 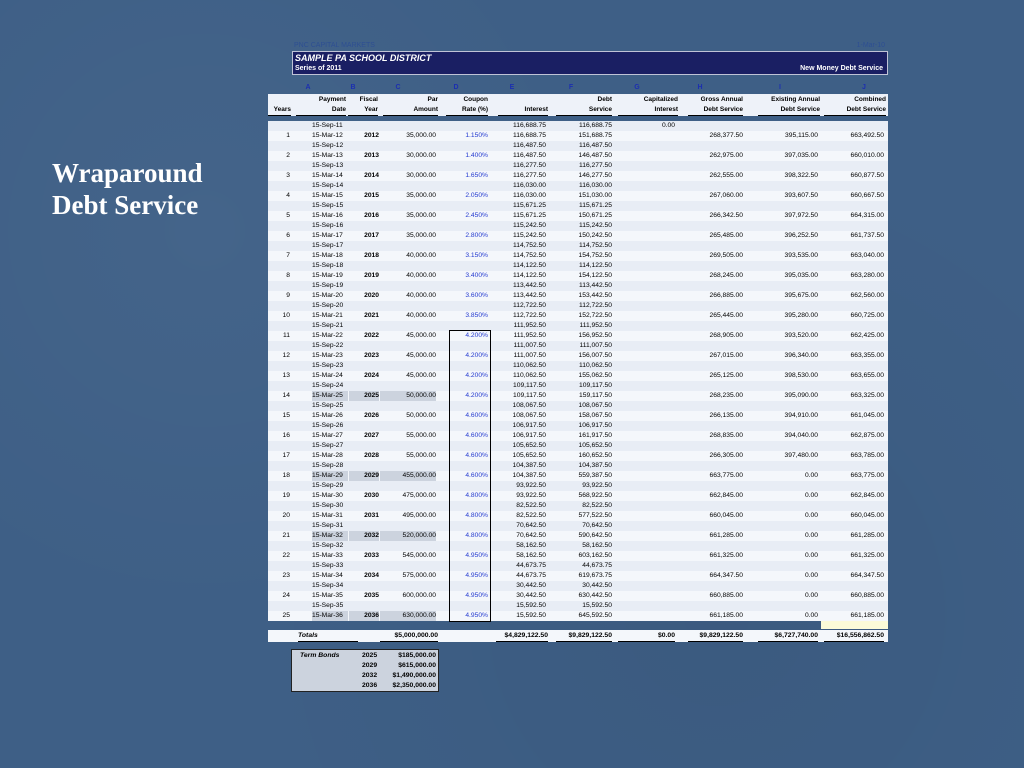 What do you see at coordinates (288, 295) in the screenshot?
I see `year-number-cell: 9` at bounding box center [288, 295].